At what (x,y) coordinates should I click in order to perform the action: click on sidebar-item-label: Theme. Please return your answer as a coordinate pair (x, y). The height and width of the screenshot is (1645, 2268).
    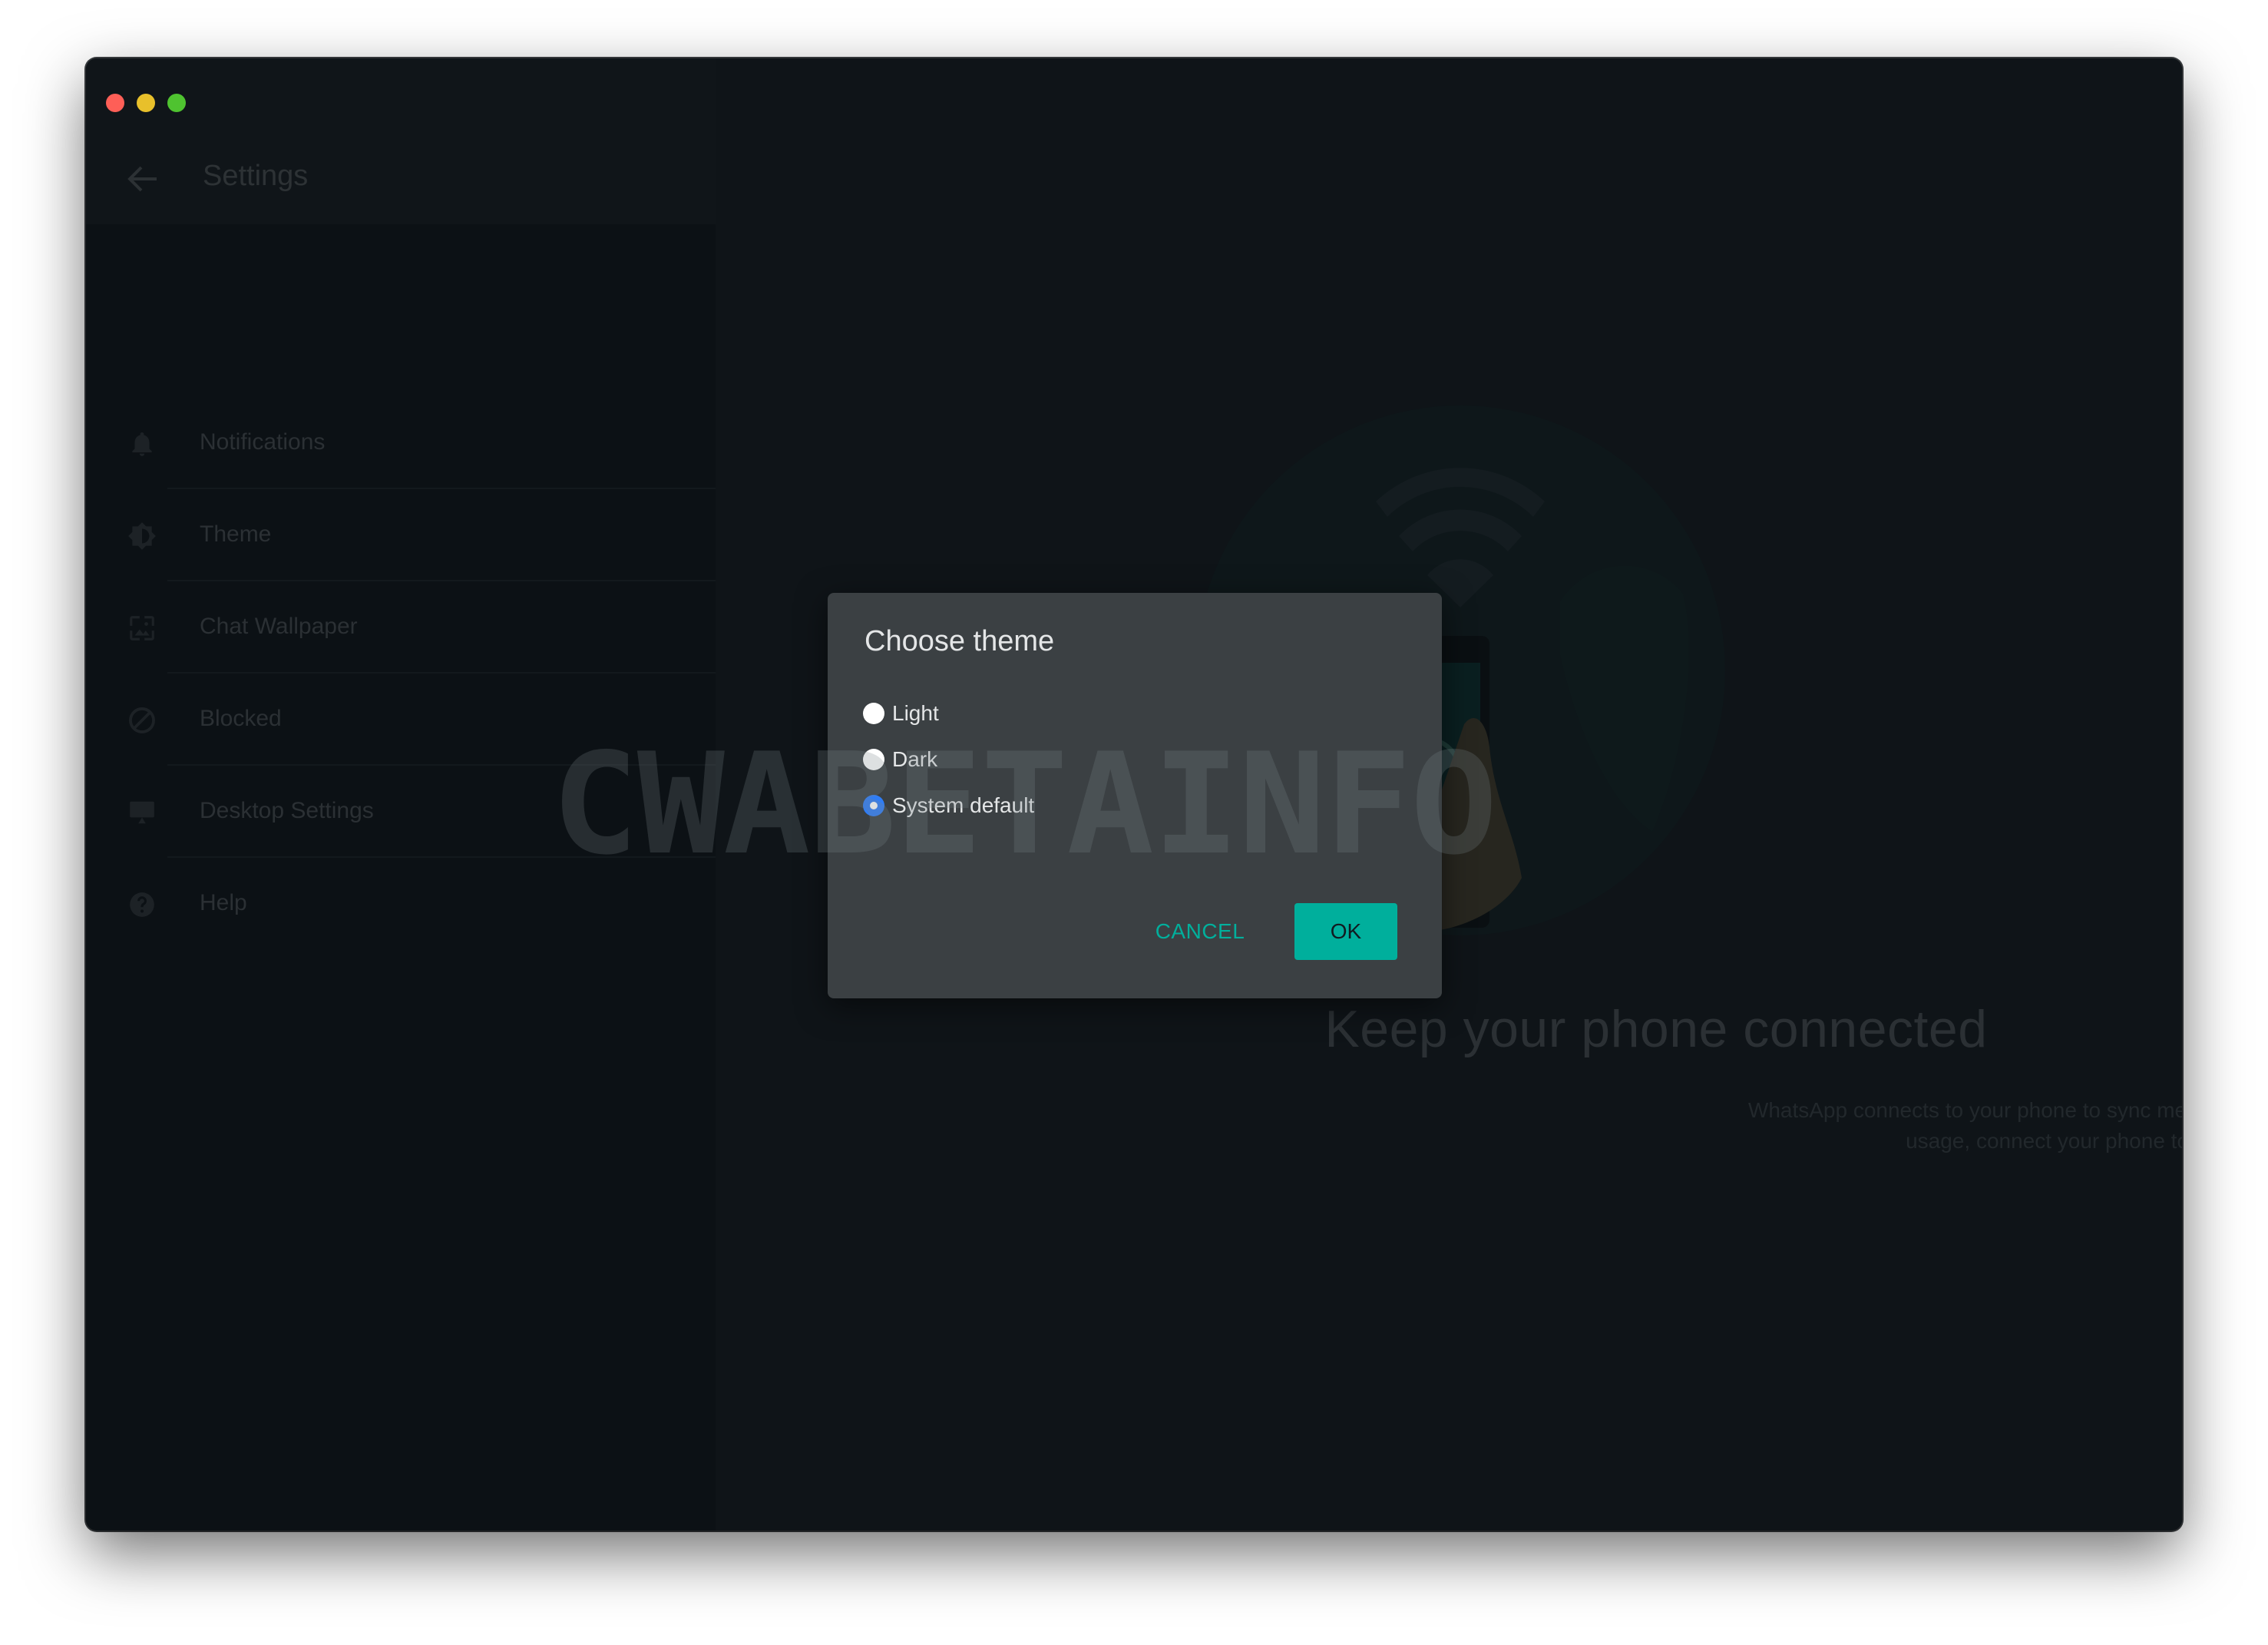
    Looking at the image, I should click on (236, 534).